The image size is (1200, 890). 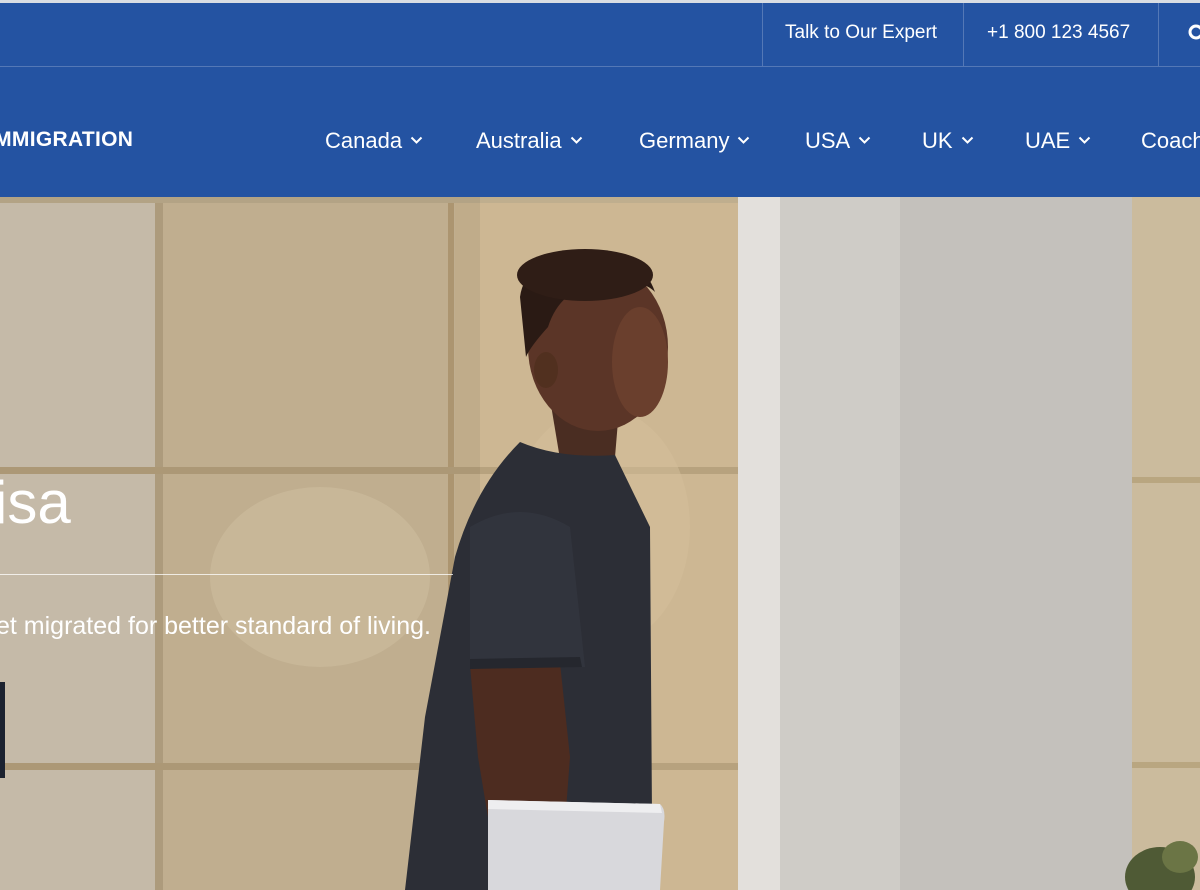 I want to click on site-logo: IMMIGRATION, so click(x=66, y=140).